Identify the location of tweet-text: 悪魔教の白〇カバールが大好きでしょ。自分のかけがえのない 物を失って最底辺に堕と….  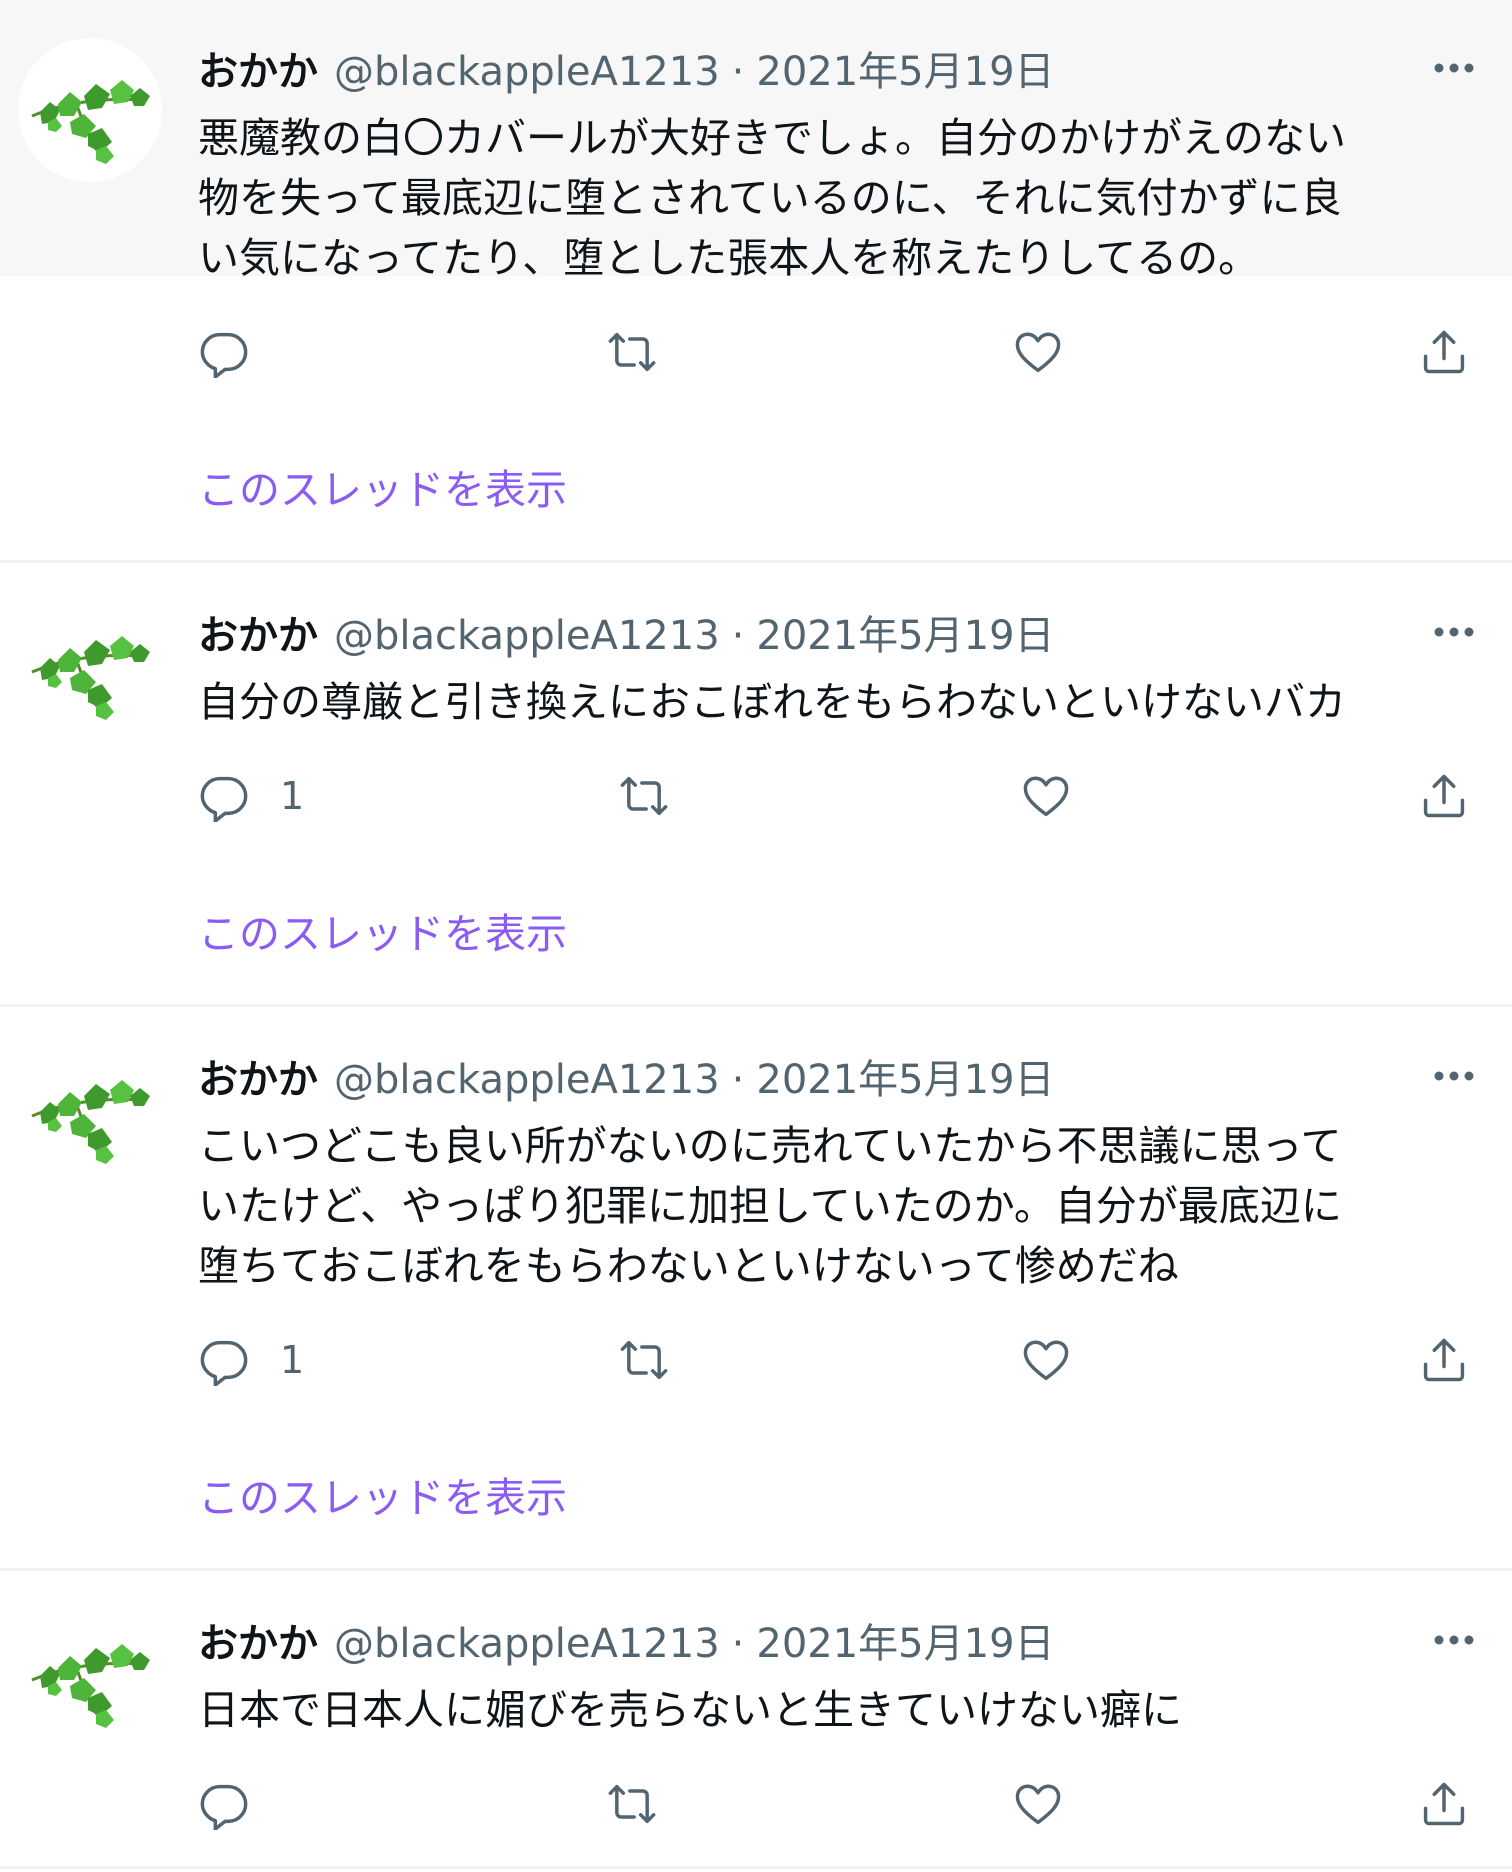
(772, 198).